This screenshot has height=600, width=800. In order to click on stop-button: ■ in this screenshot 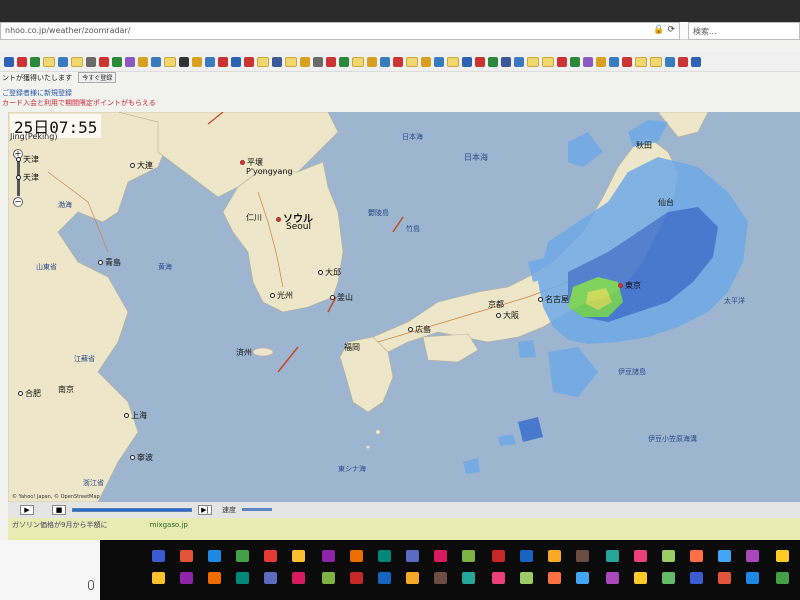, I will do `click(59, 510)`.